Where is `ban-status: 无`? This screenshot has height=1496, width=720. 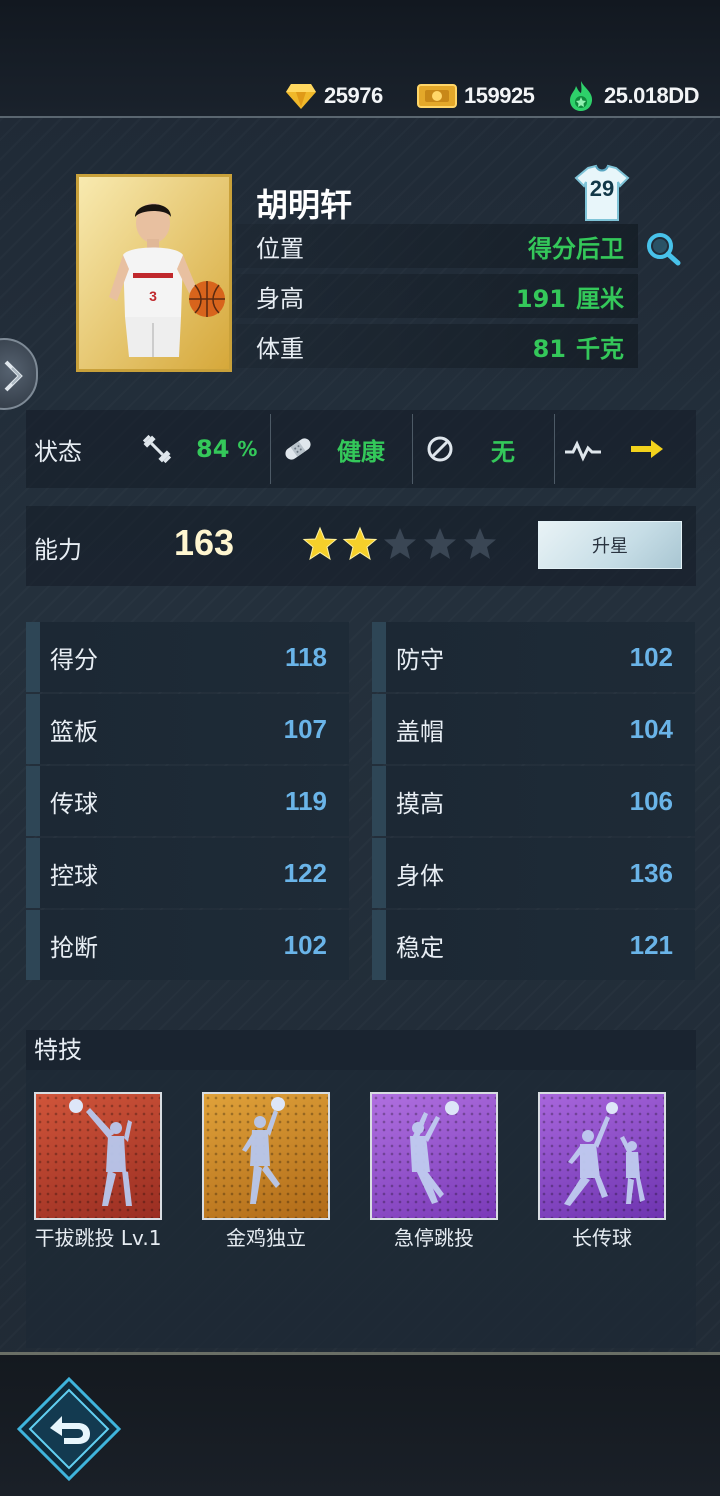
ban-status: 无 is located at coordinates (483, 449).